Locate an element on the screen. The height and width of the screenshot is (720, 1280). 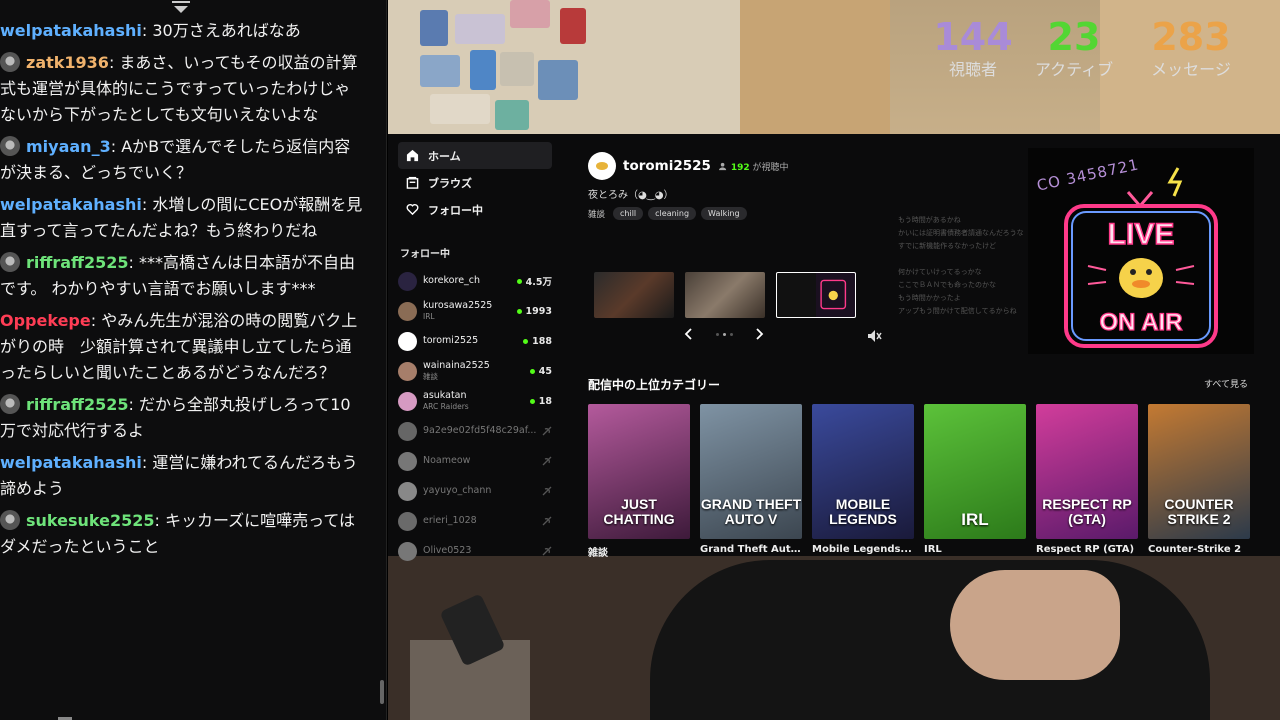
following-item: Olive0523 is located at coordinates (475, 551).